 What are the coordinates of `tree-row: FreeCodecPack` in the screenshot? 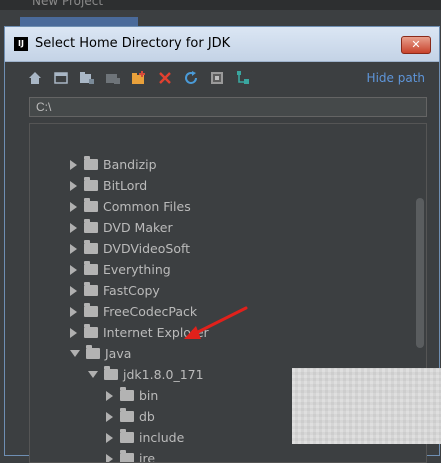 It's located at (133, 311).